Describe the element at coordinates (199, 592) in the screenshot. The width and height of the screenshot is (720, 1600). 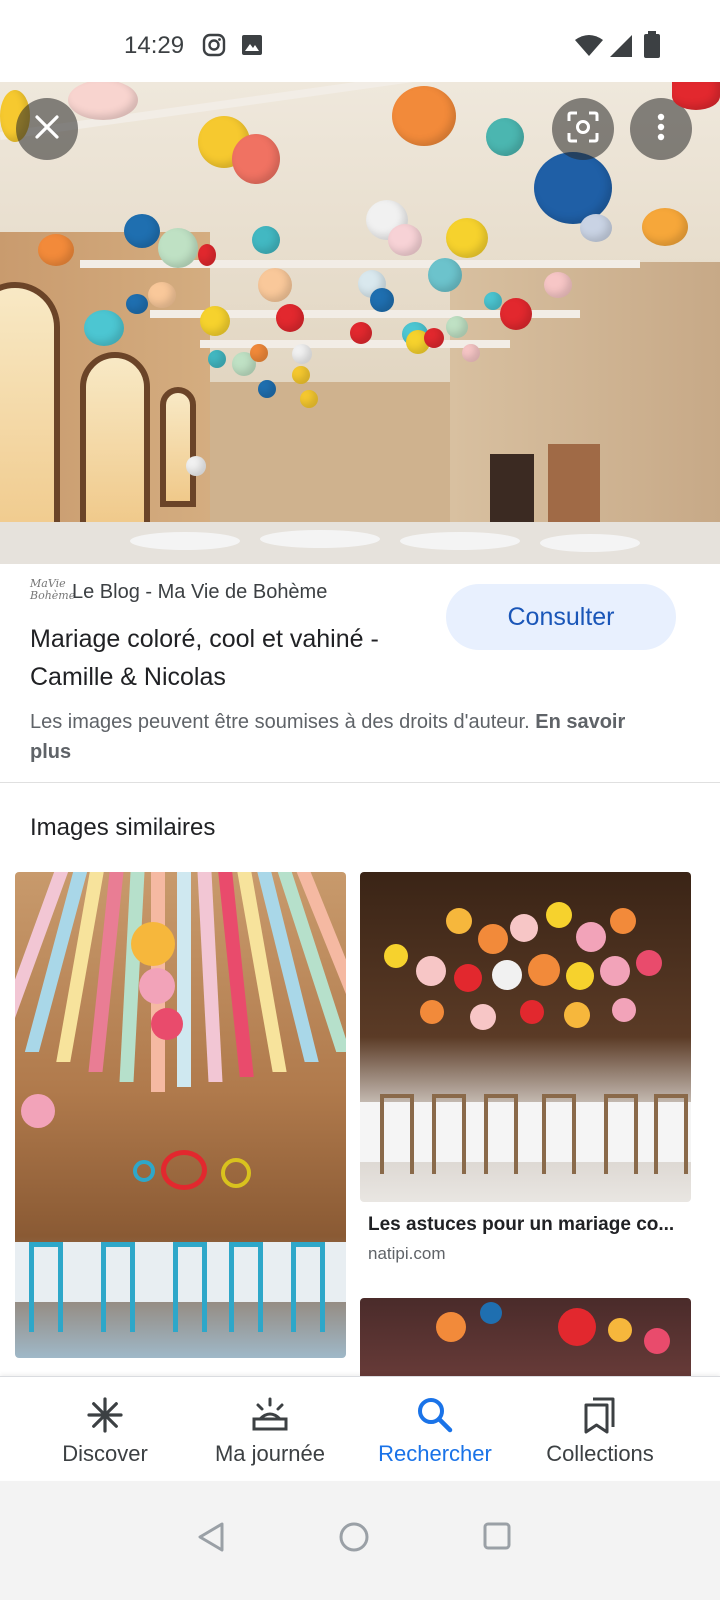
I see `source-name: Le Blog - Ma Vie de Bohème` at that location.